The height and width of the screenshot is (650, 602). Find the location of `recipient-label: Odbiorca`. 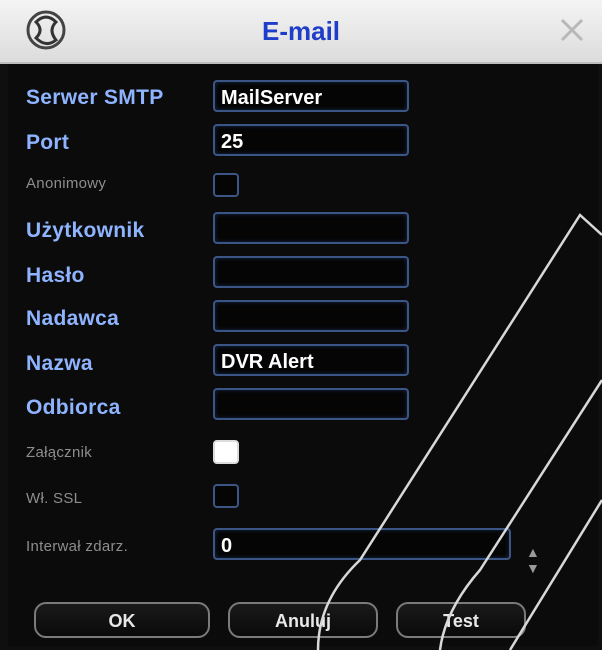

recipient-label: Odbiorca is located at coordinates (73, 407).